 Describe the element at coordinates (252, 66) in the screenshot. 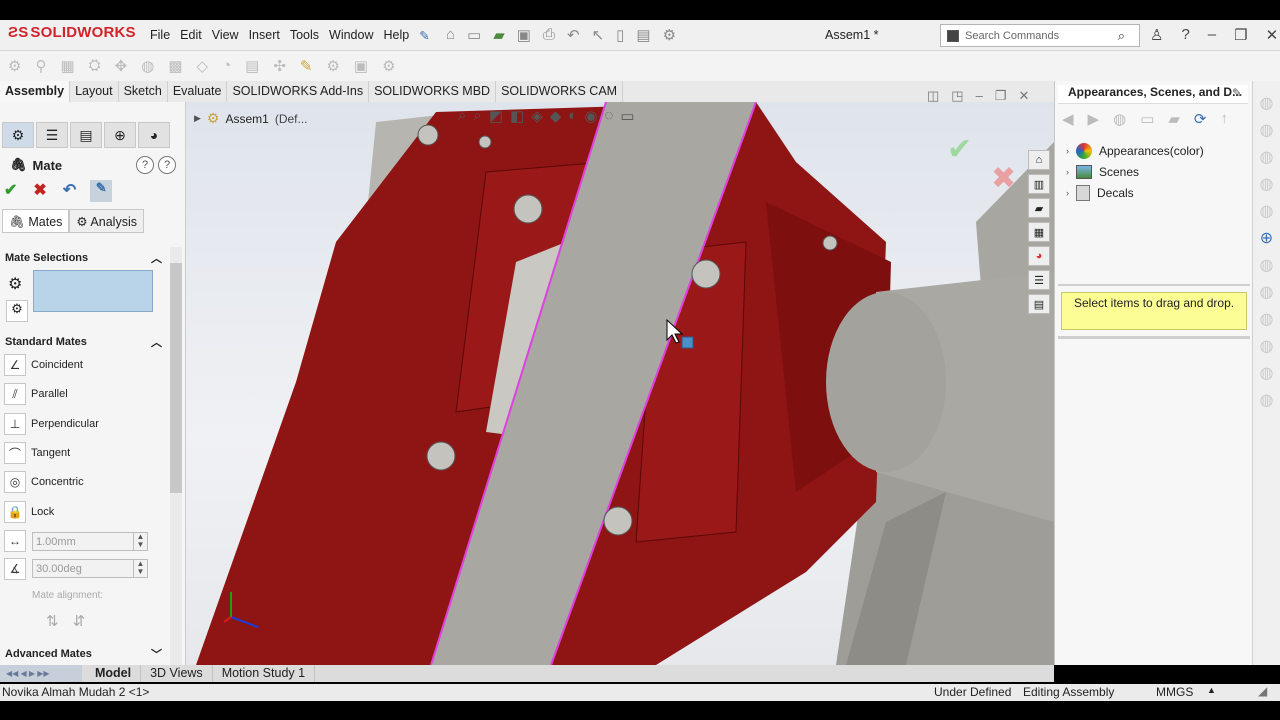

I see `bill-of-materials-icon: ▤` at that location.